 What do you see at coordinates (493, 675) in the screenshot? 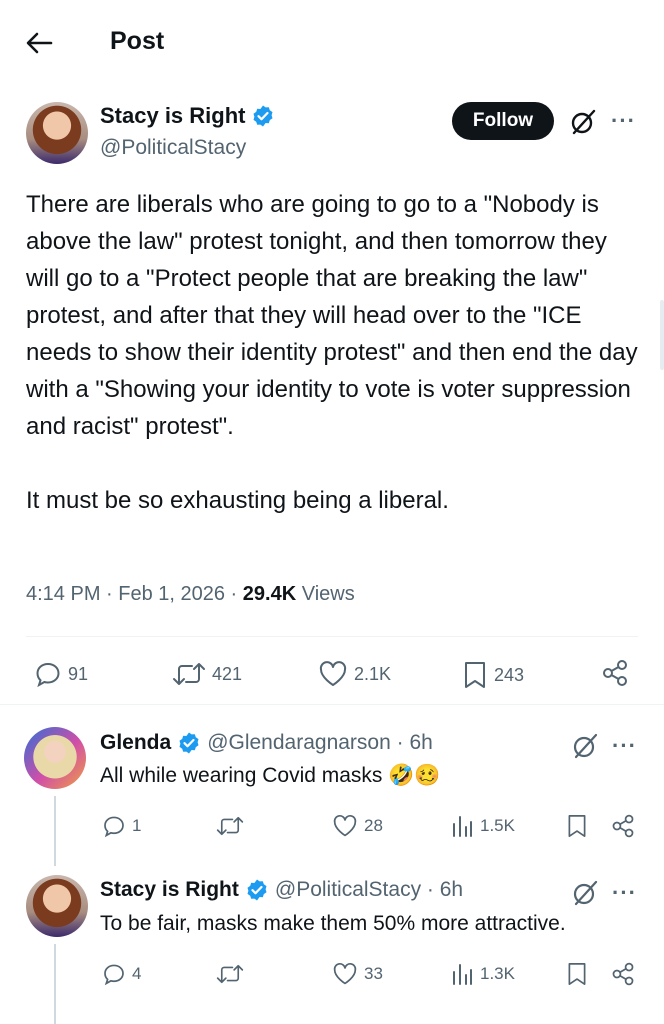
I see `bookmark-button: 243` at bounding box center [493, 675].